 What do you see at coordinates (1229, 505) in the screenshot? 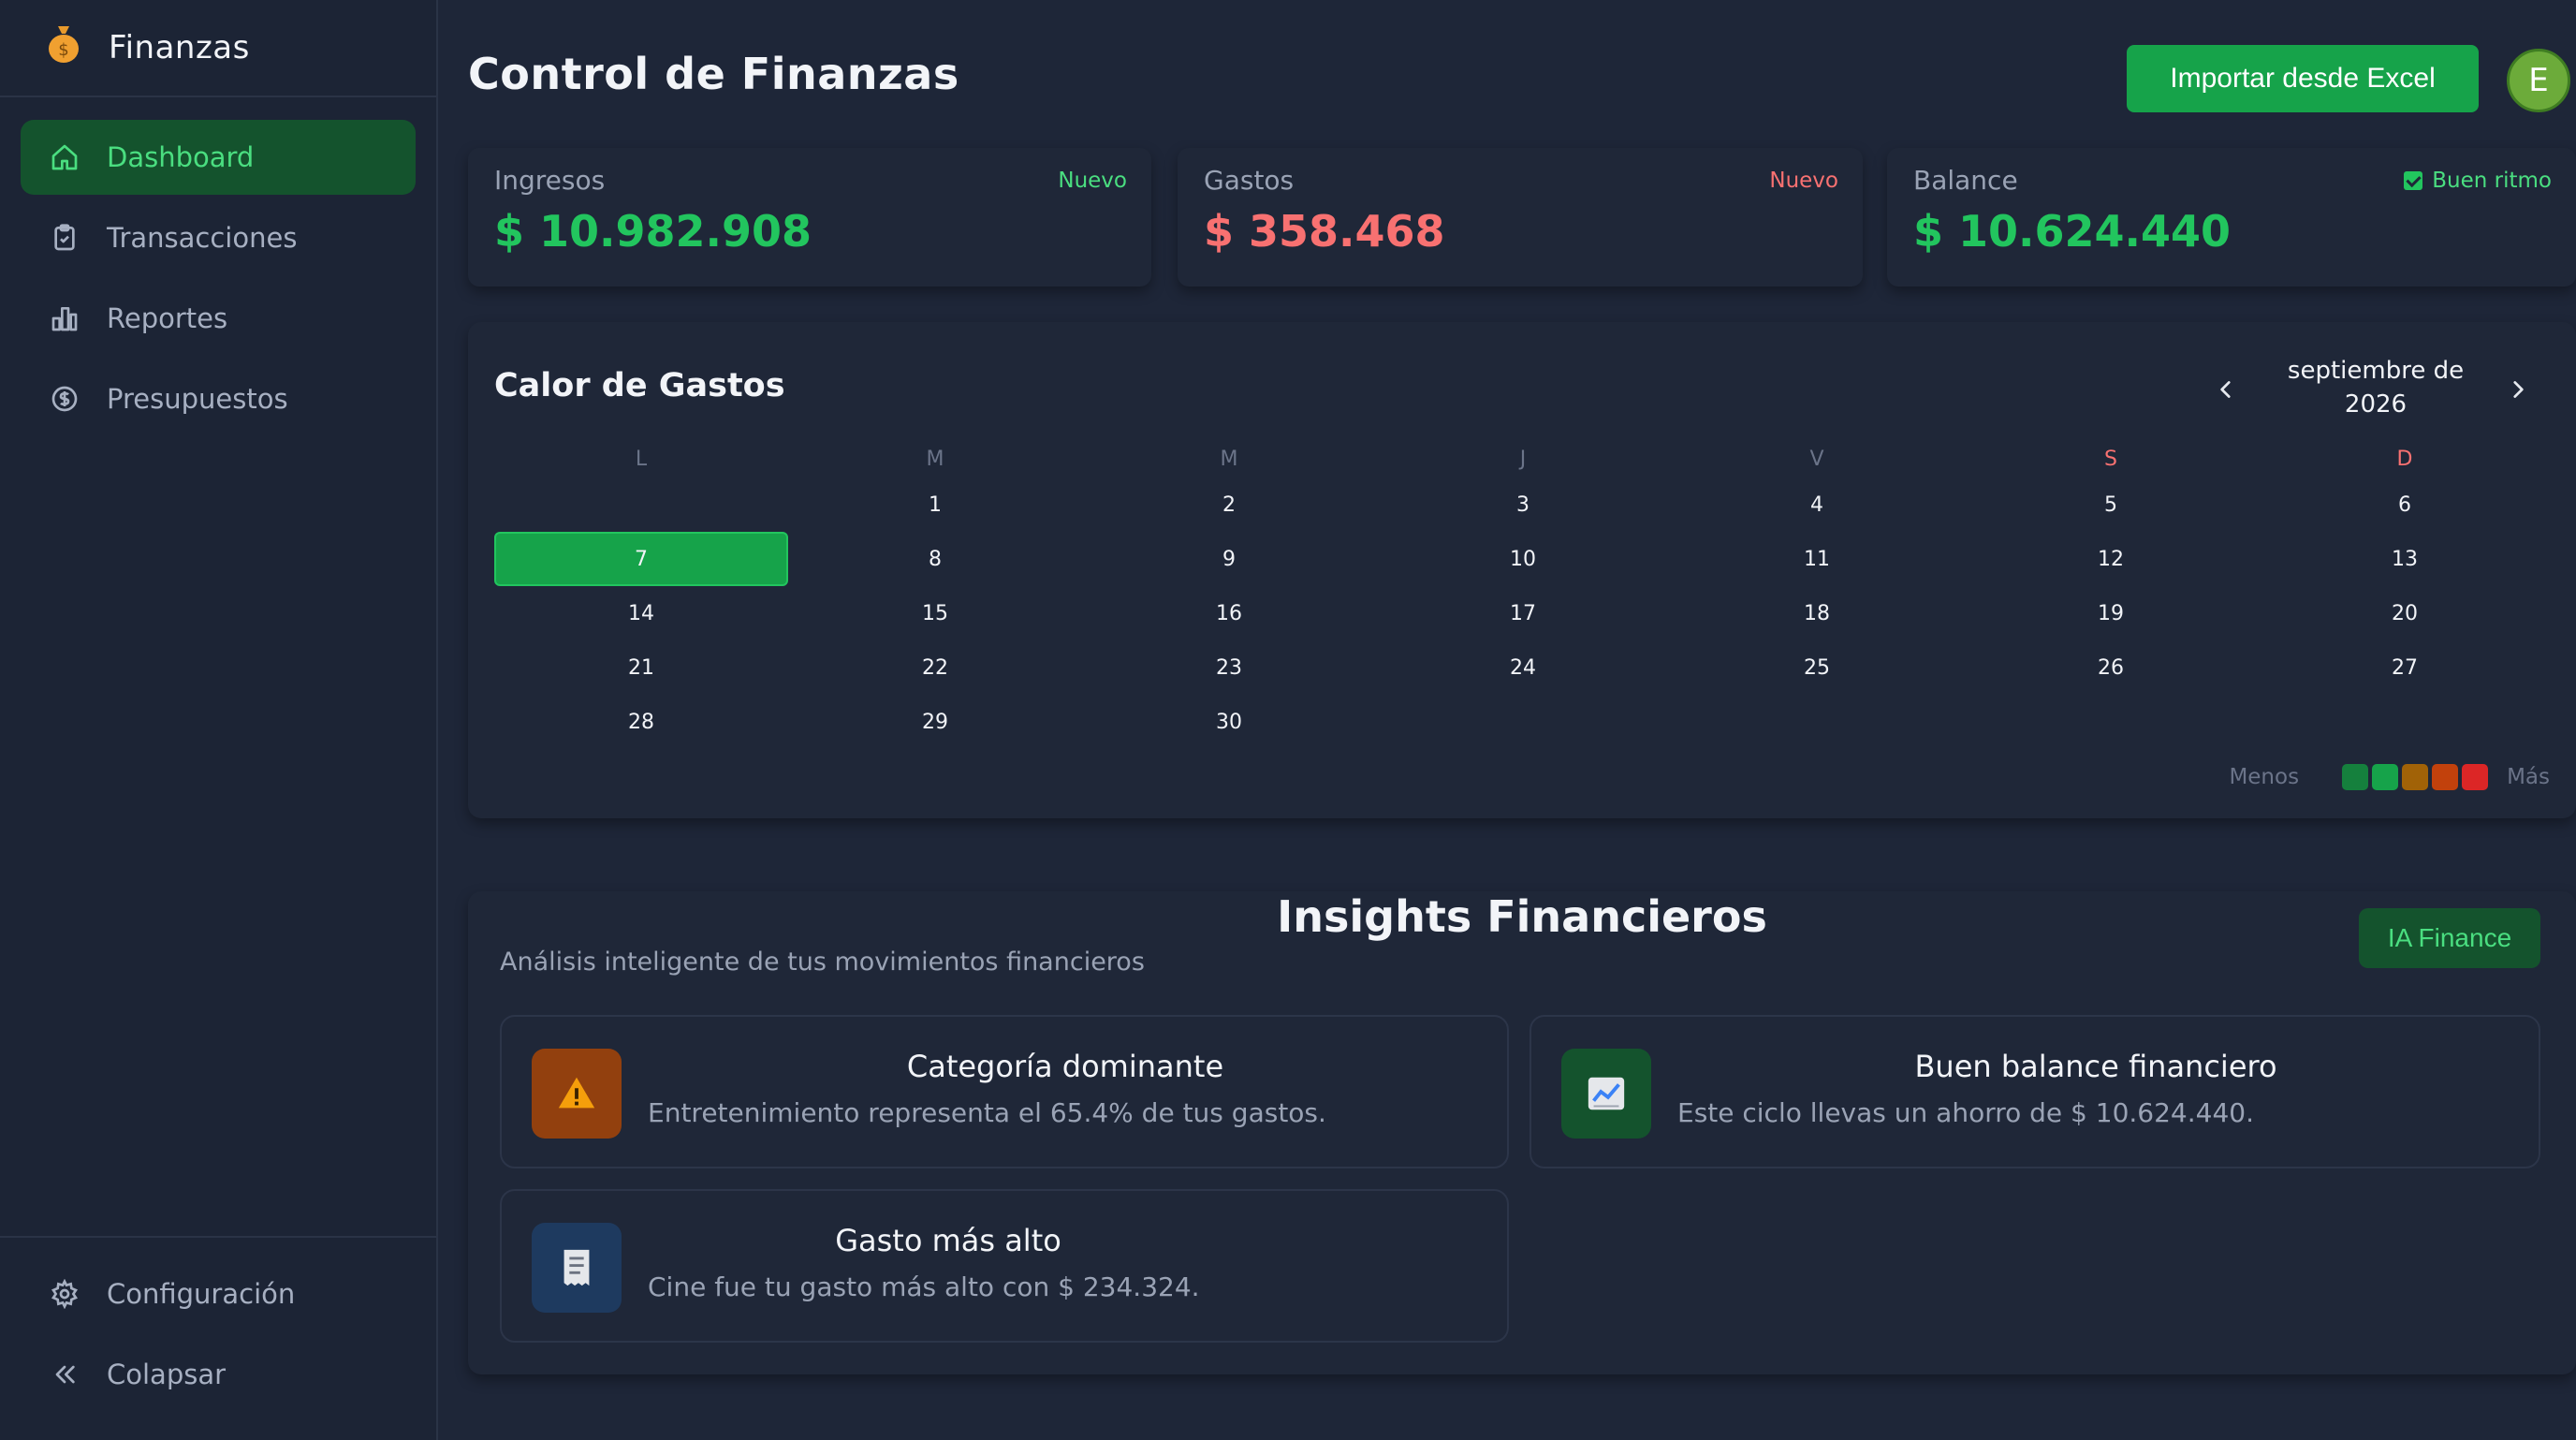
I see `calendar-day: 2` at bounding box center [1229, 505].